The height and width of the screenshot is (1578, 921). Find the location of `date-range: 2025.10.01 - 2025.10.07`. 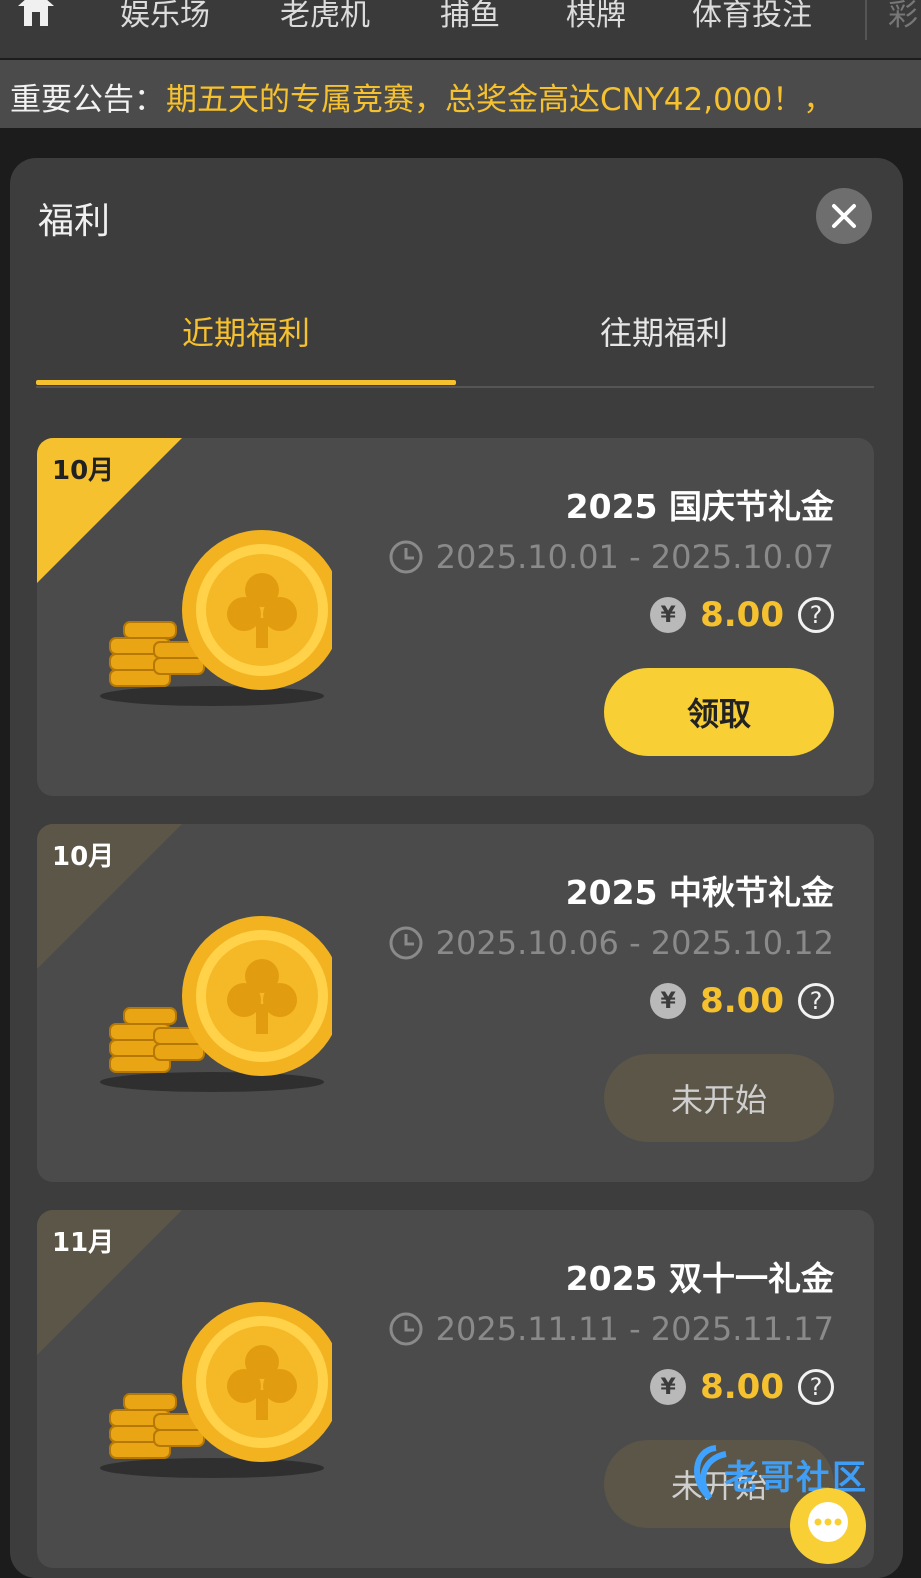

date-range: 2025.10.01 - 2025.10.07 is located at coordinates (634, 557).